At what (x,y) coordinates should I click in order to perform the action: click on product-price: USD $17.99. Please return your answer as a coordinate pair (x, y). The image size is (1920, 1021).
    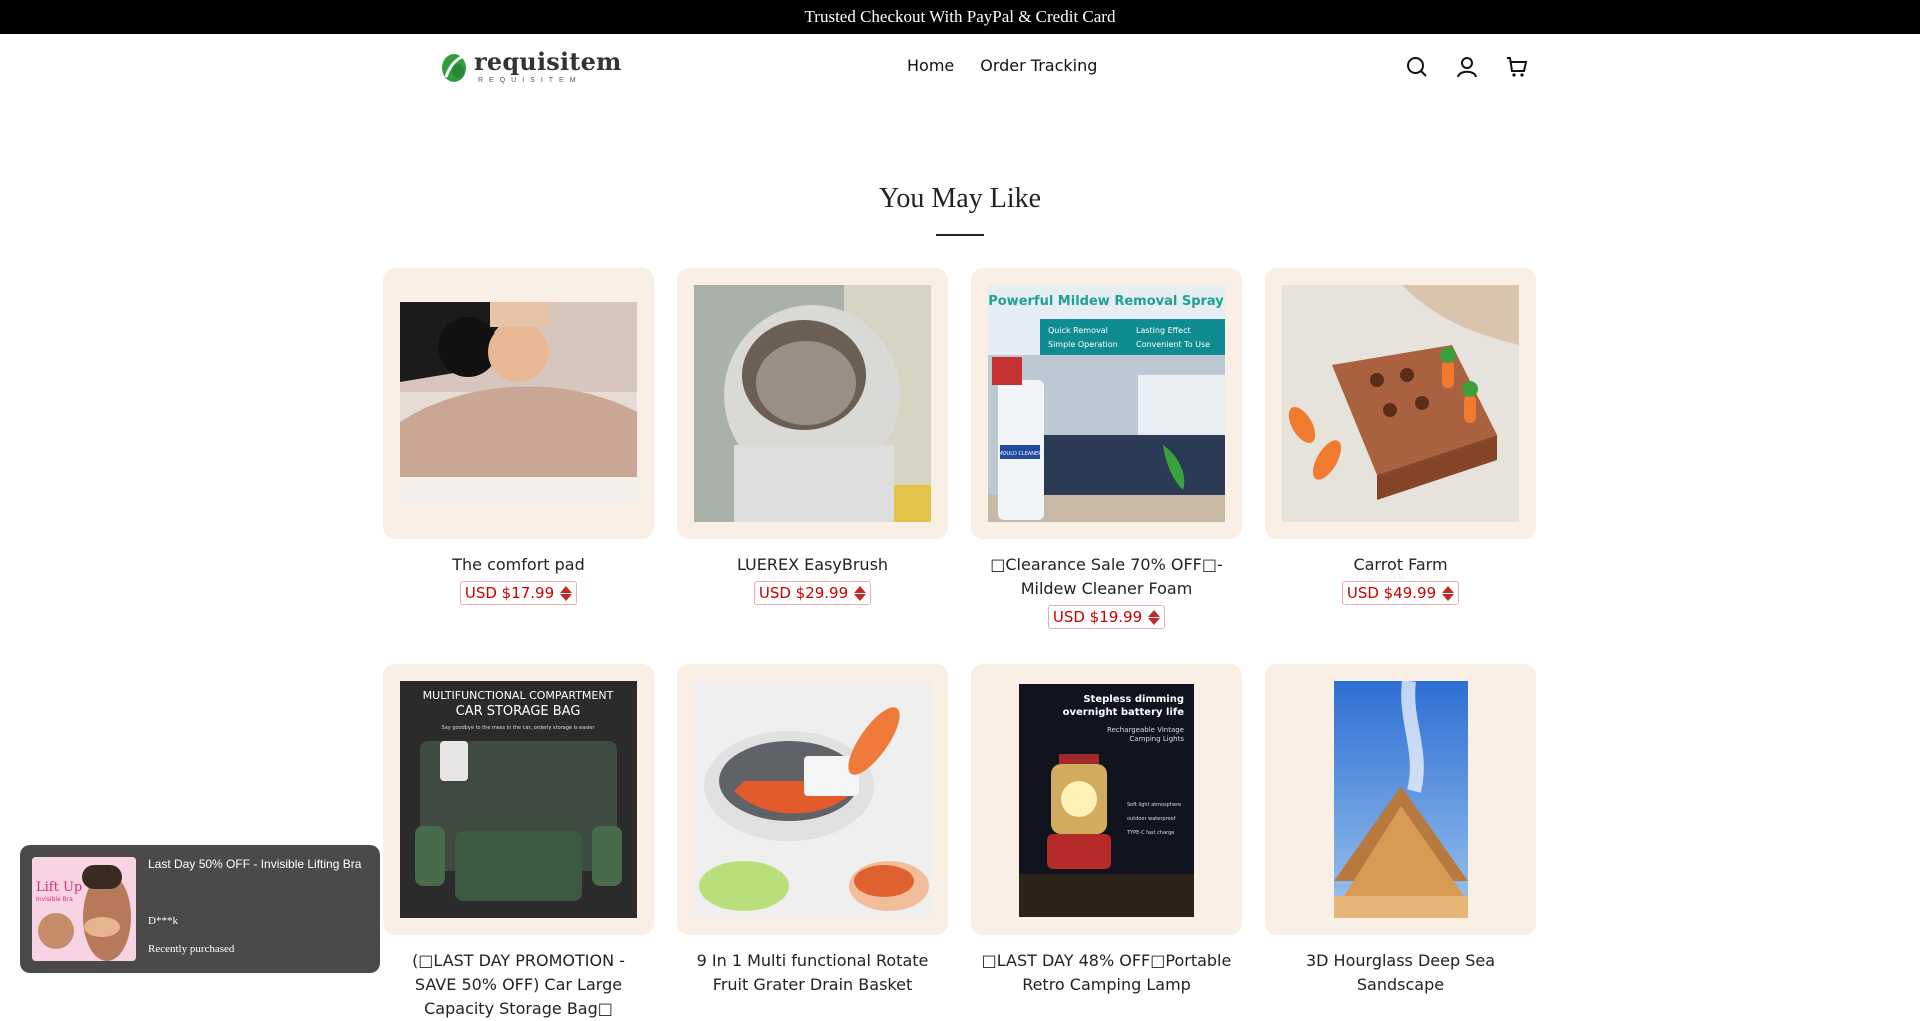
    Looking at the image, I should click on (518, 593).